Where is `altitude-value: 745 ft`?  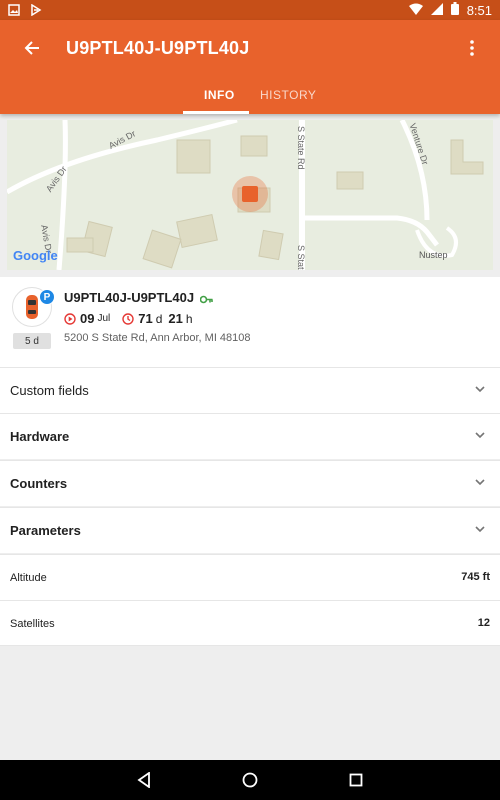
altitude-value: 745 ft is located at coordinates (475, 577).